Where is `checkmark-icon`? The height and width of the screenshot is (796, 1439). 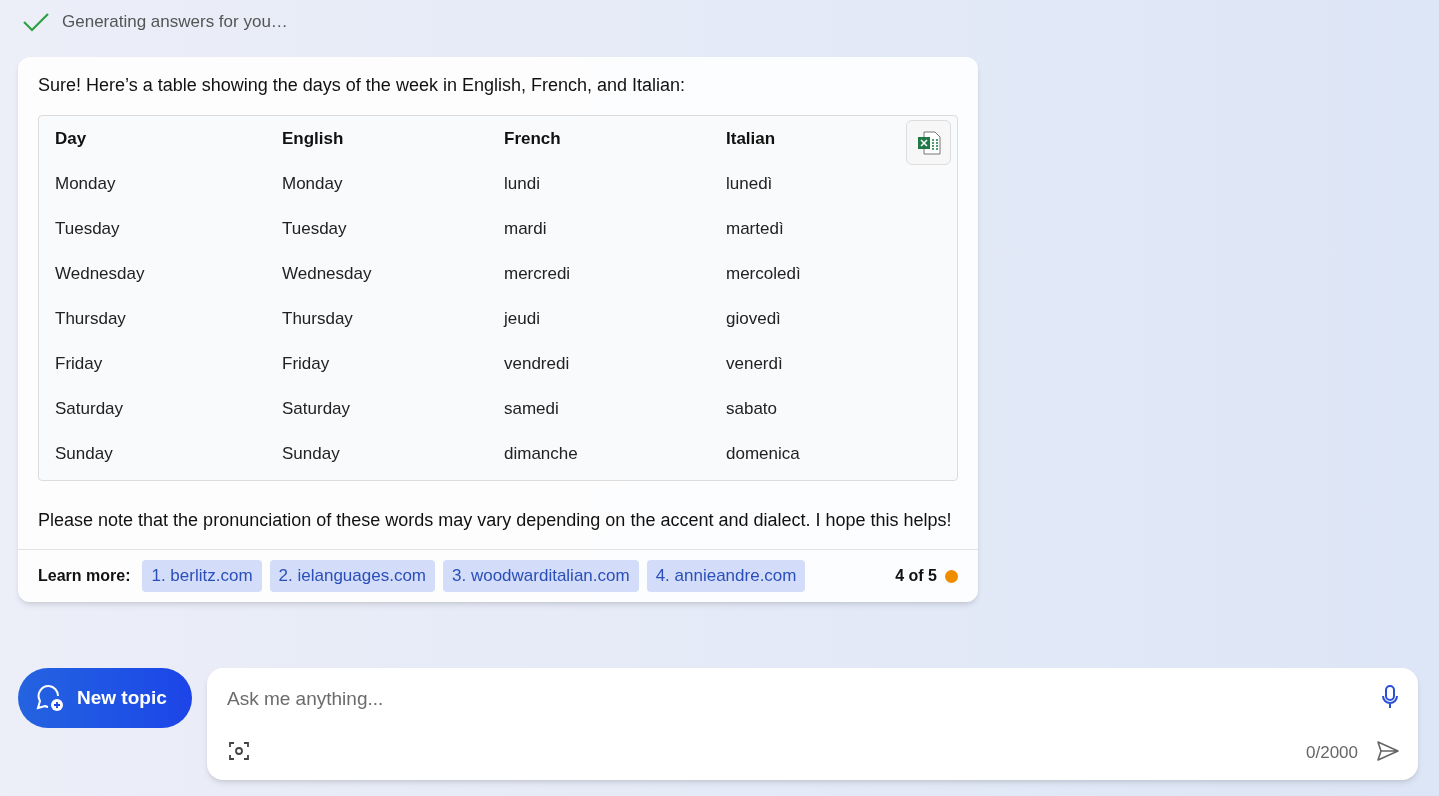 checkmark-icon is located at coordinates (36, 21).